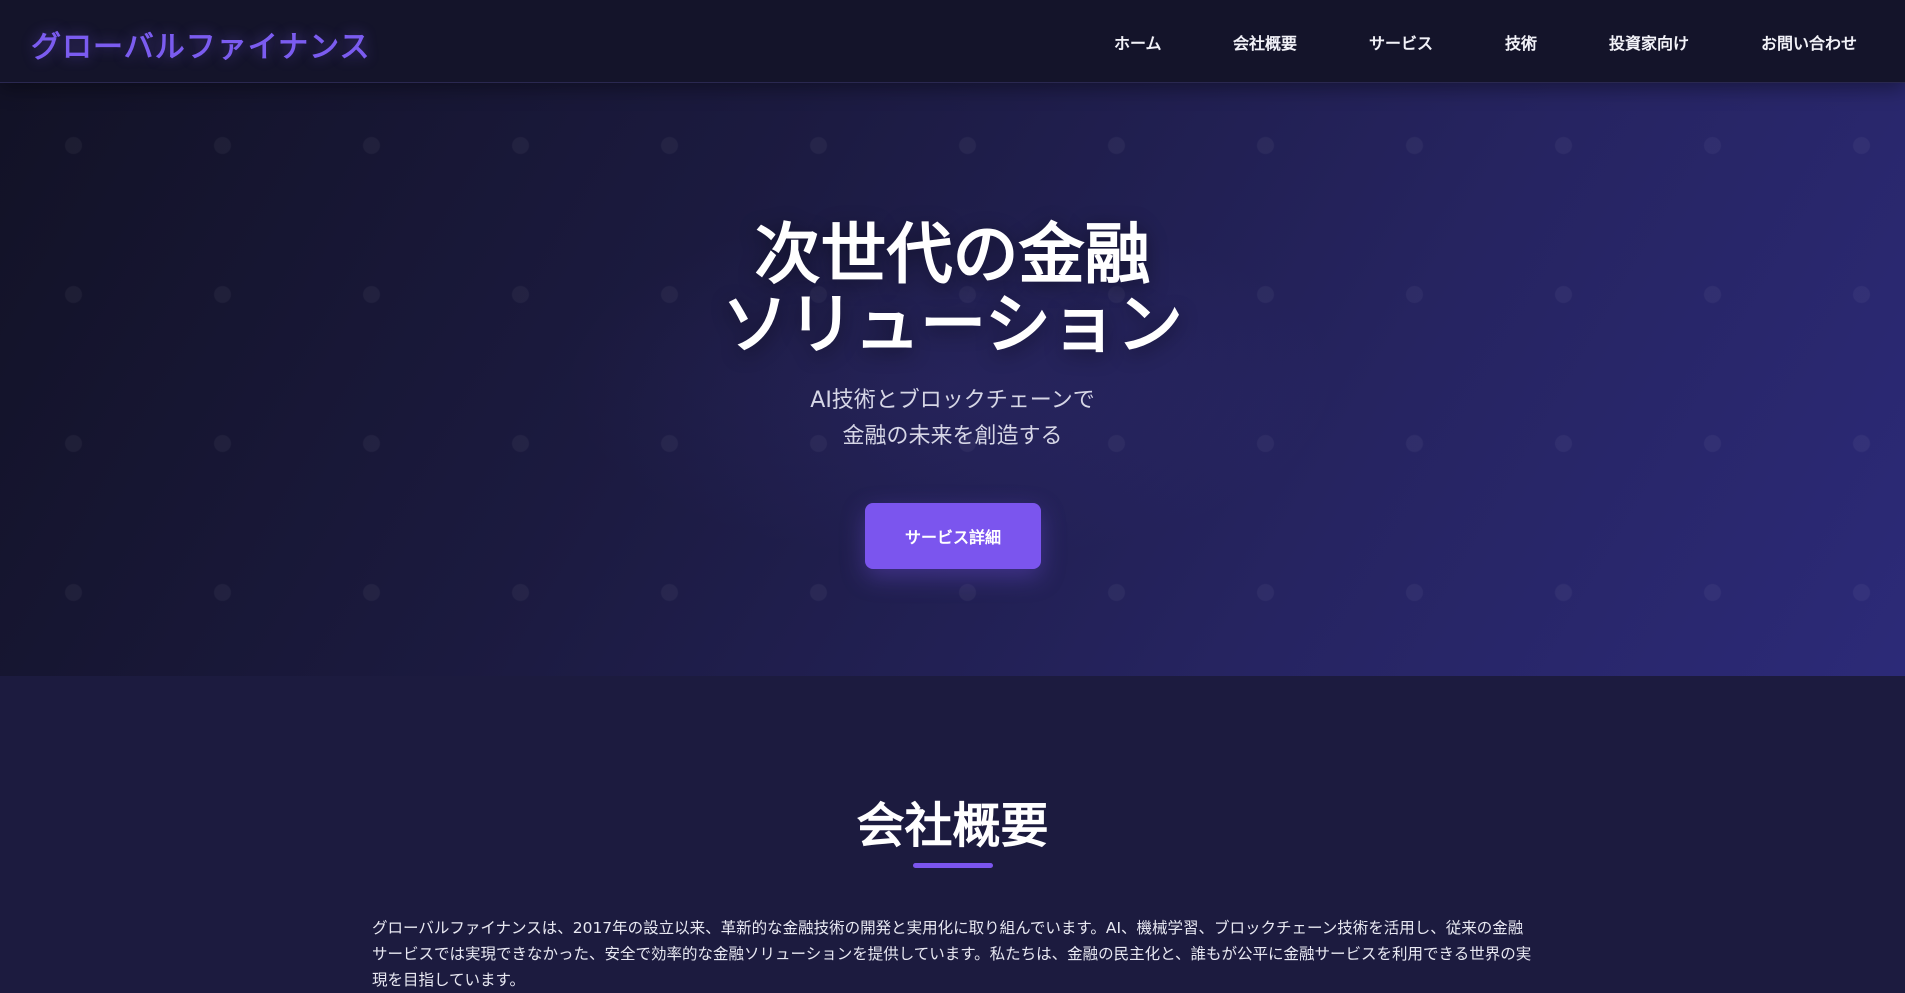  What do you see at coordinates (952, 324) in the screenshot?
I see `hero-title-line2: ソリューション` at bounding box center [952, 324].